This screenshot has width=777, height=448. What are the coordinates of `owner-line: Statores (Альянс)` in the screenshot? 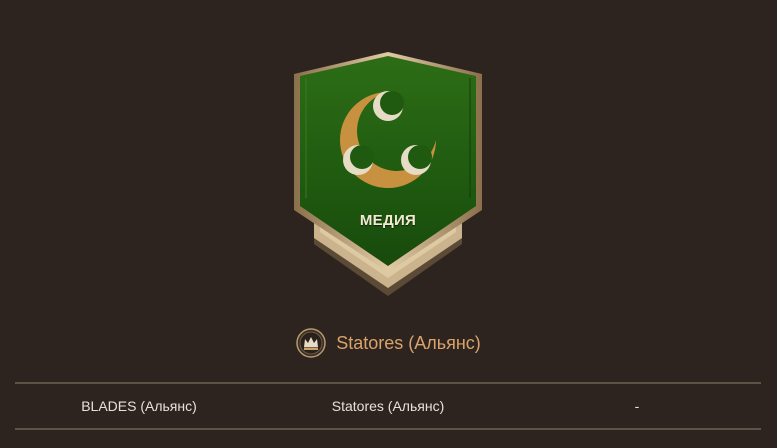 It's located at (388, 343).